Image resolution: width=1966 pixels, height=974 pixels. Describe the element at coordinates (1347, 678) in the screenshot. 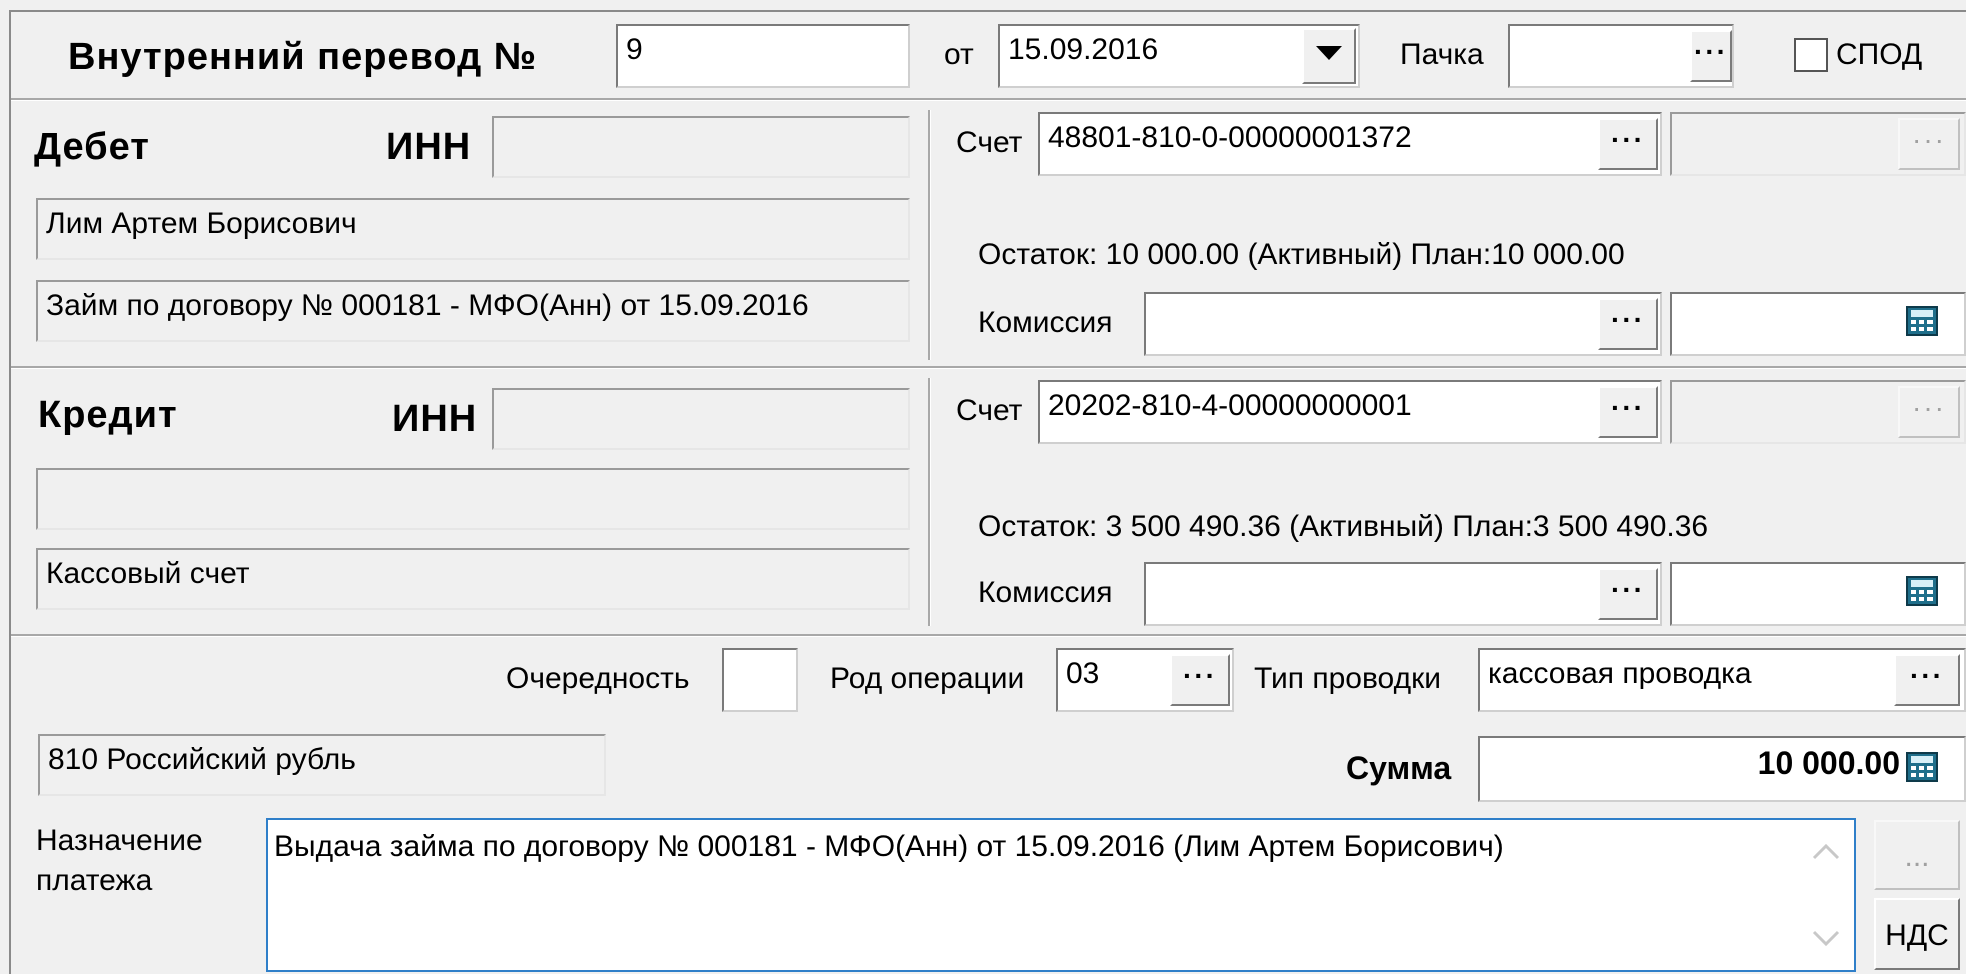

I see `entry-type-label: Тип проводки` at that location.